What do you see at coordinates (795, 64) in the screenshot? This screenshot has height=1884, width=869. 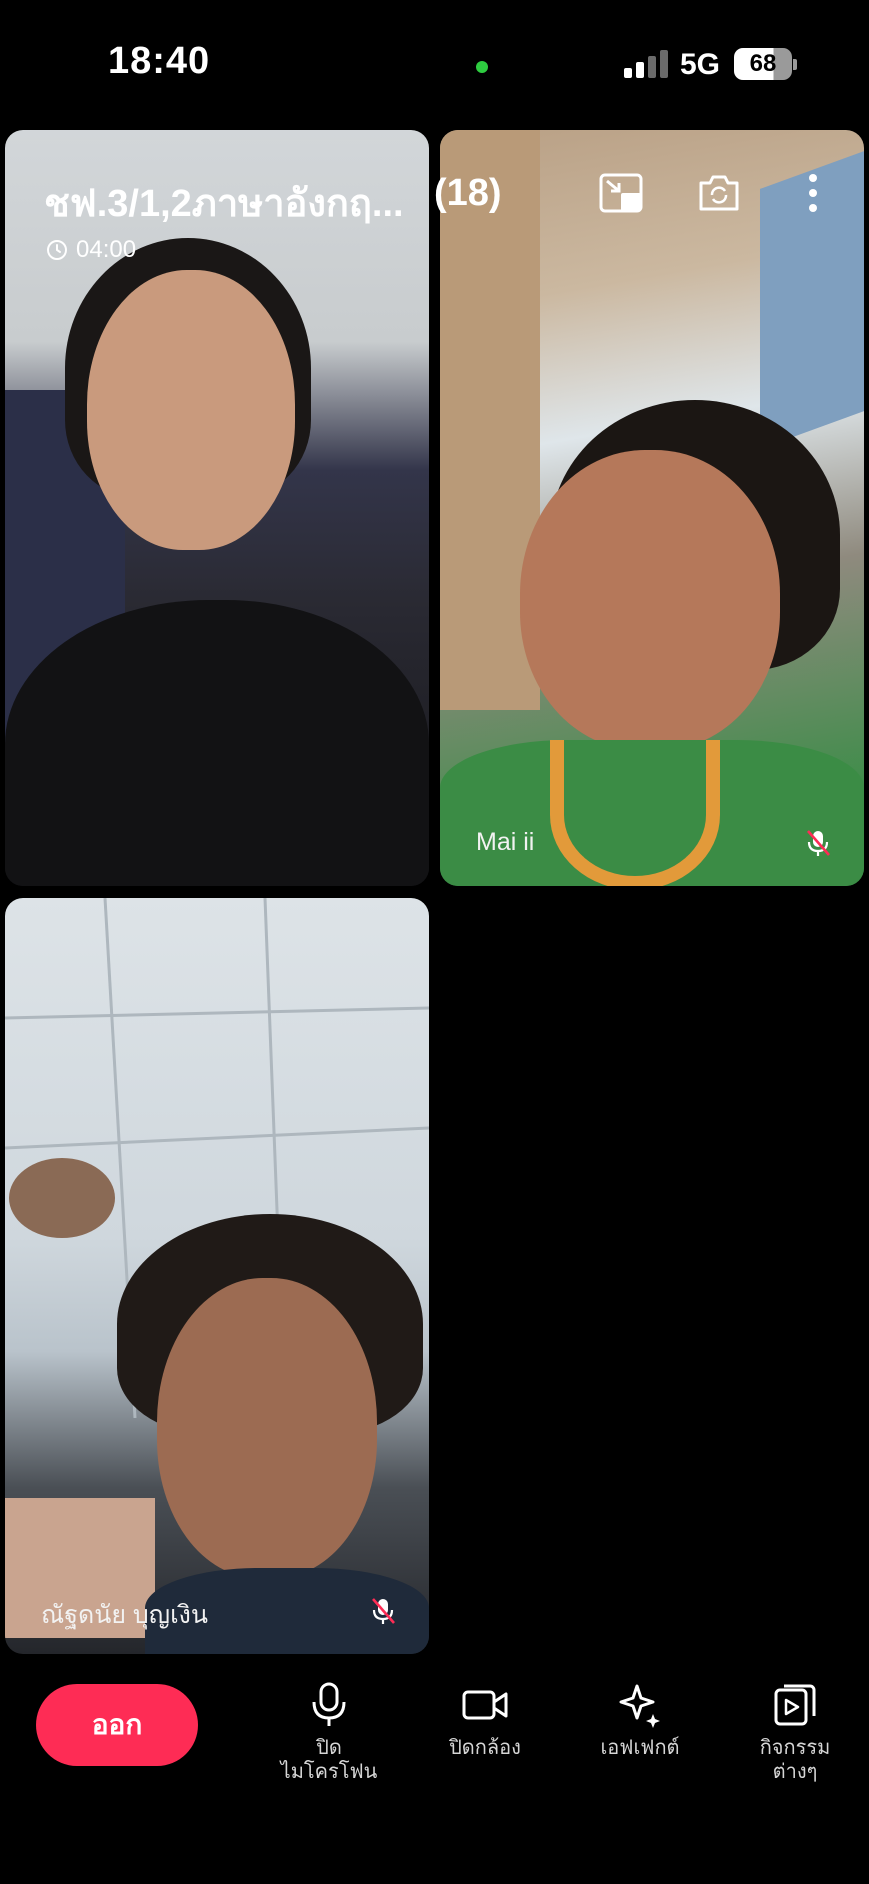 I see `battery-tip` at bounding box center [795, 64].